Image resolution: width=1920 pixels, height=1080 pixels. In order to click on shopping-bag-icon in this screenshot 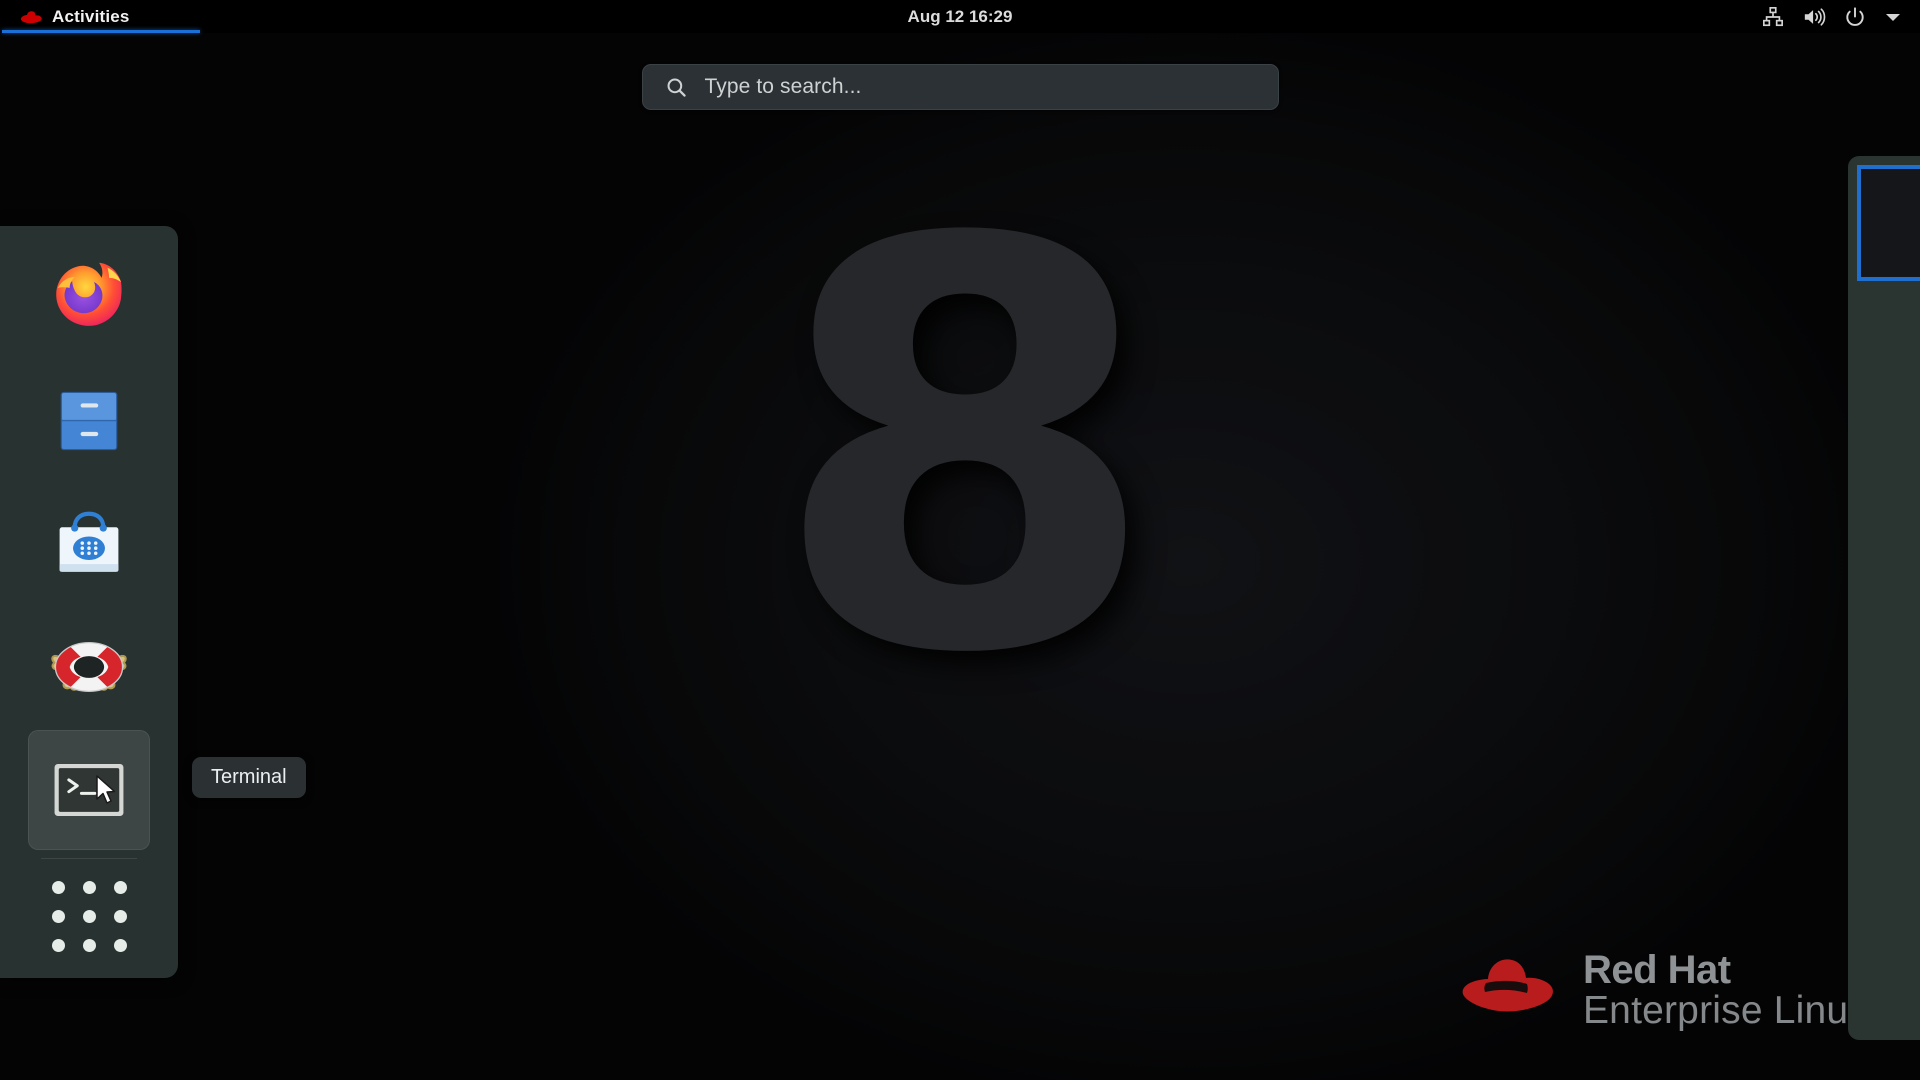, I will do `click(89, 541)`.